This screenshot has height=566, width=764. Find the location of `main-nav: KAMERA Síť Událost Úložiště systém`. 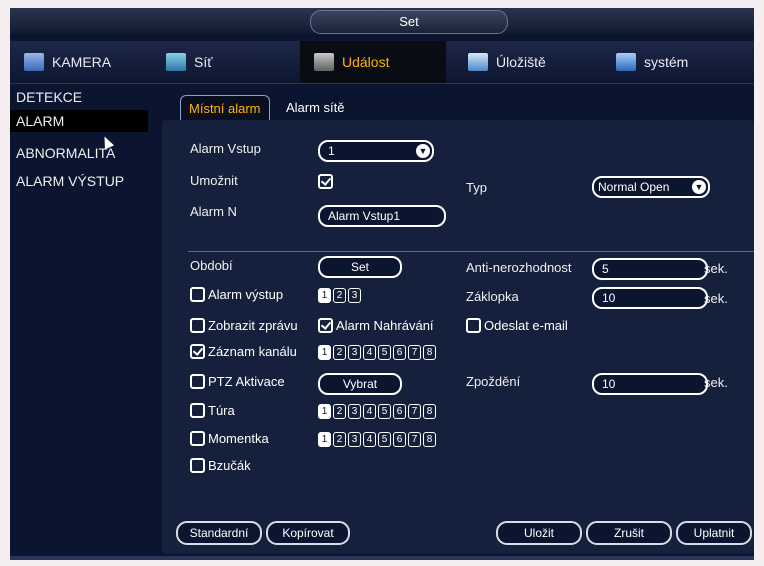

main-nav: KAMERA Síť Událost Úložiště systém is located at coordinates (382, 62).